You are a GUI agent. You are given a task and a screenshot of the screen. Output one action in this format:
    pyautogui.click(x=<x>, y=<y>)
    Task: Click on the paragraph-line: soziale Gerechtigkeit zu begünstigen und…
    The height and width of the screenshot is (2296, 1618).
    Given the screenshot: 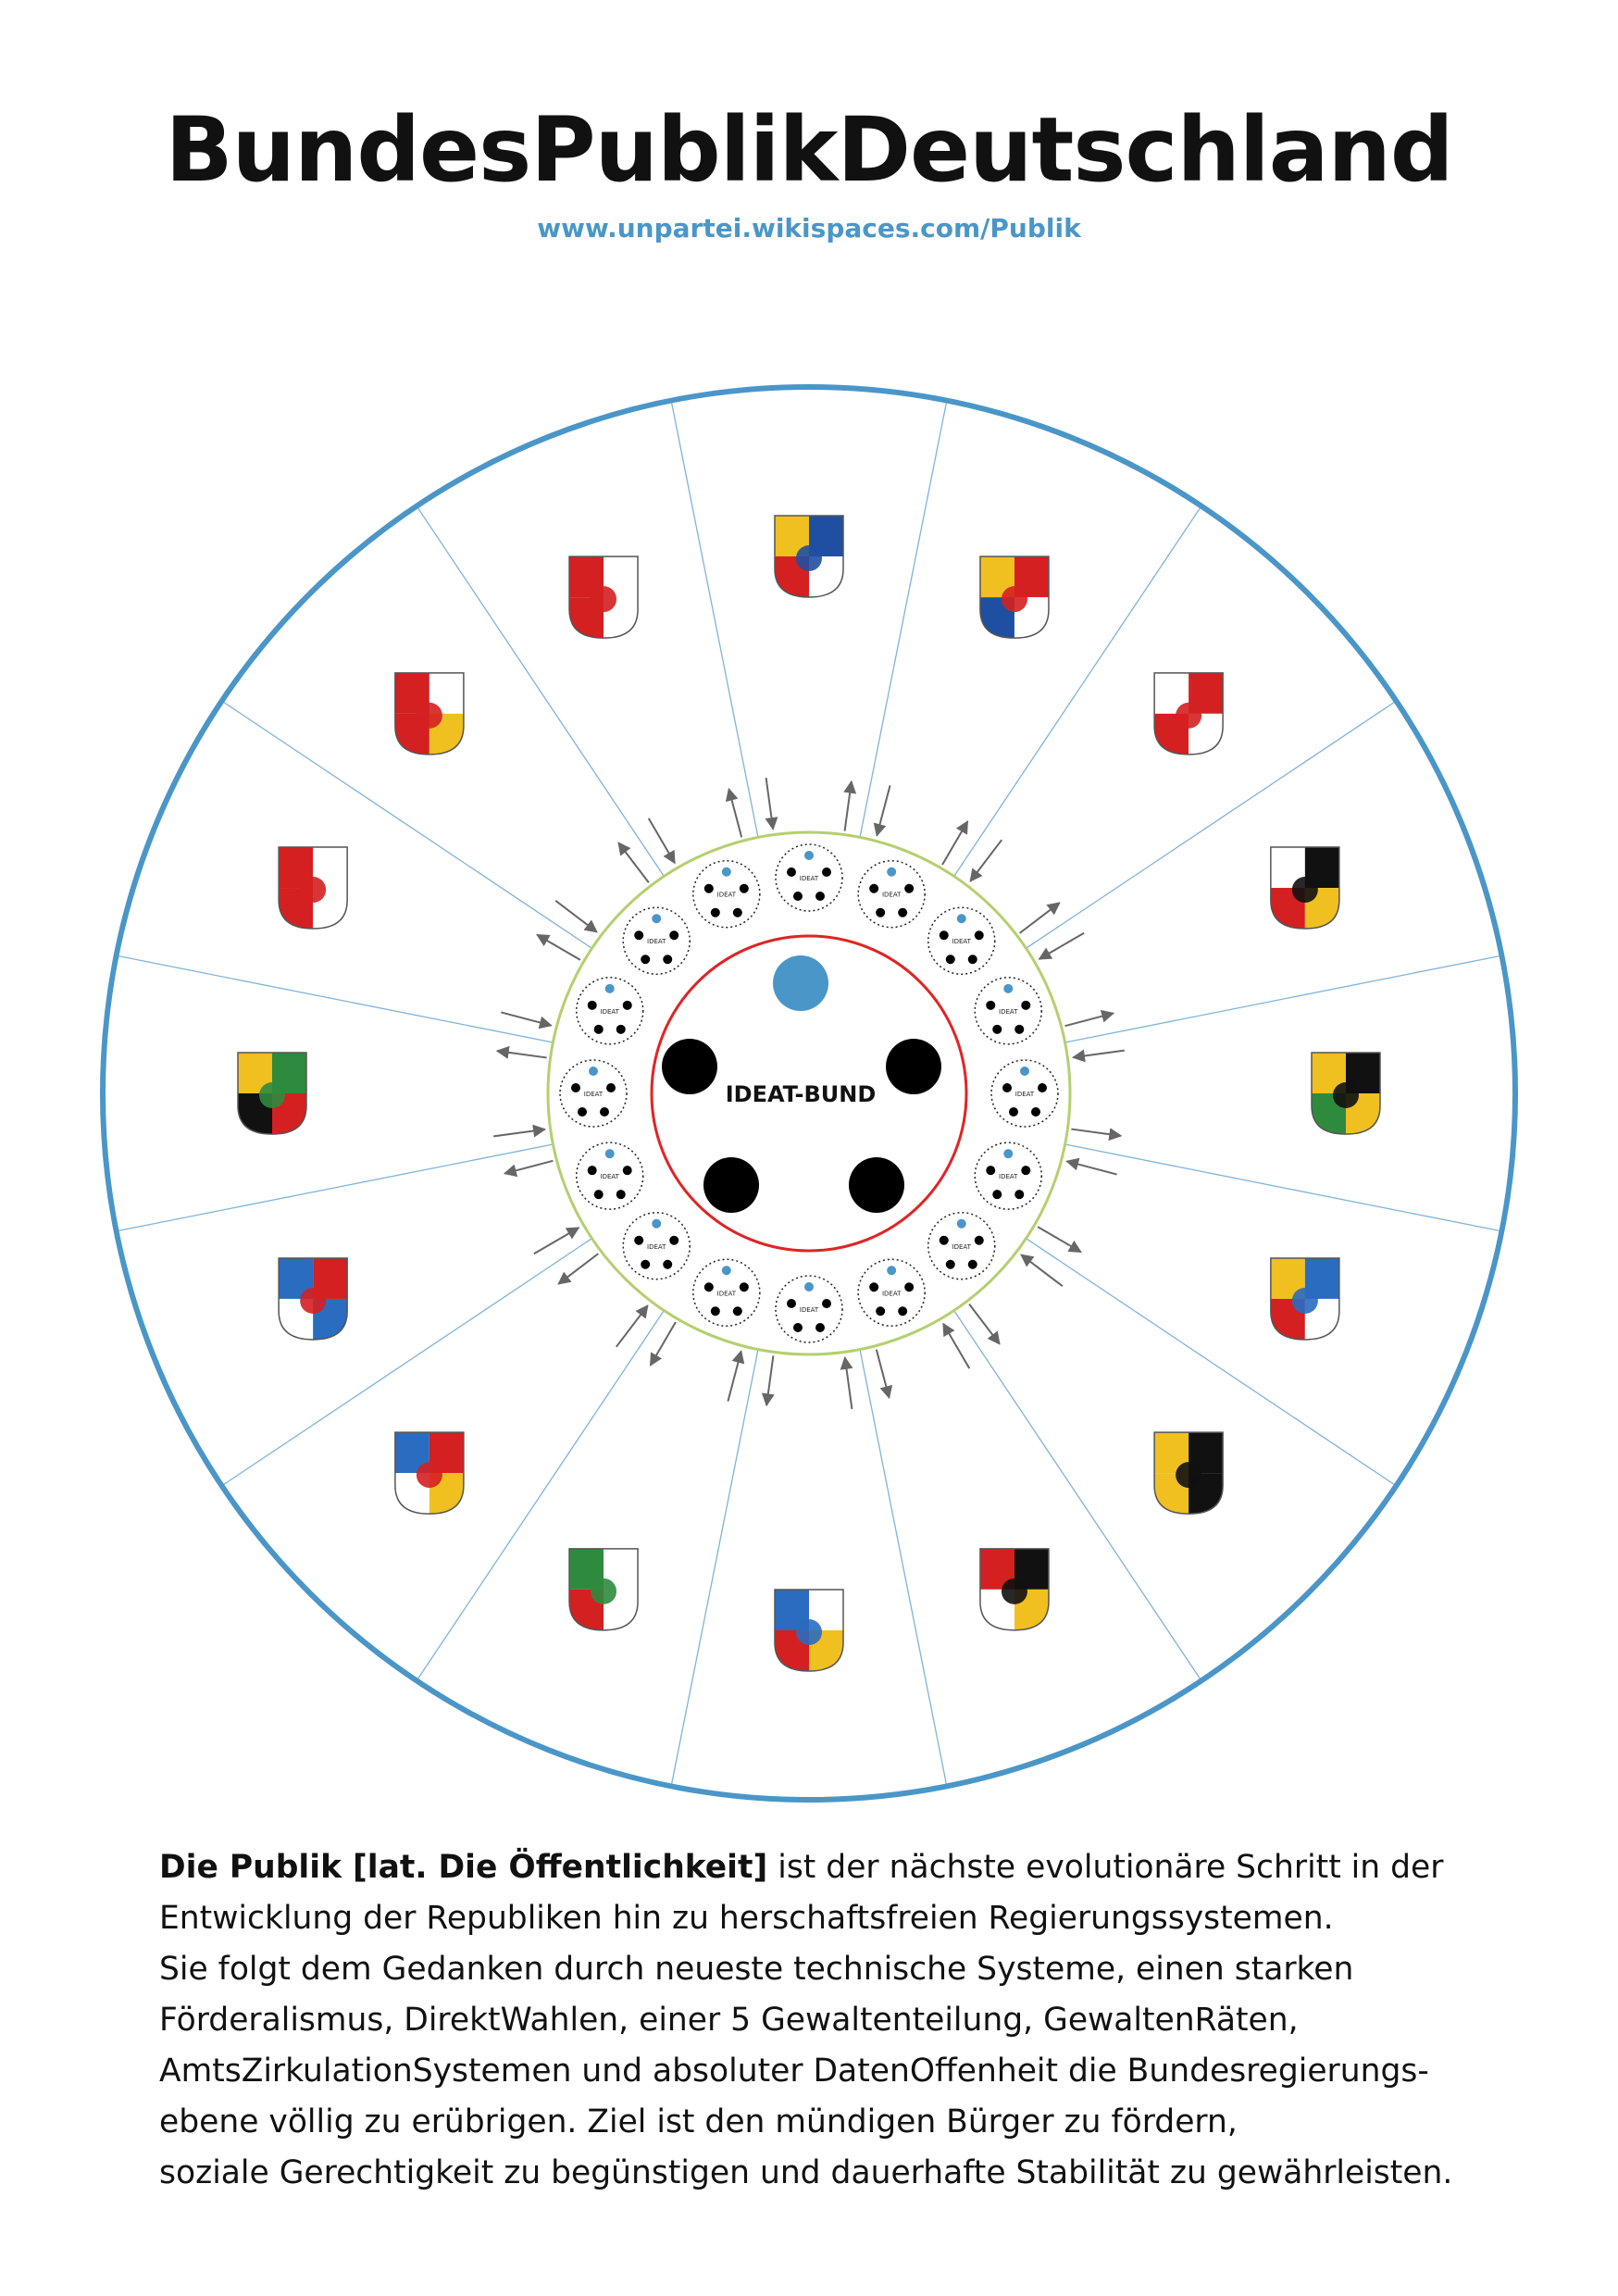 What is the action you would take?
    pyautogui.click(x=844, y=2173)
    